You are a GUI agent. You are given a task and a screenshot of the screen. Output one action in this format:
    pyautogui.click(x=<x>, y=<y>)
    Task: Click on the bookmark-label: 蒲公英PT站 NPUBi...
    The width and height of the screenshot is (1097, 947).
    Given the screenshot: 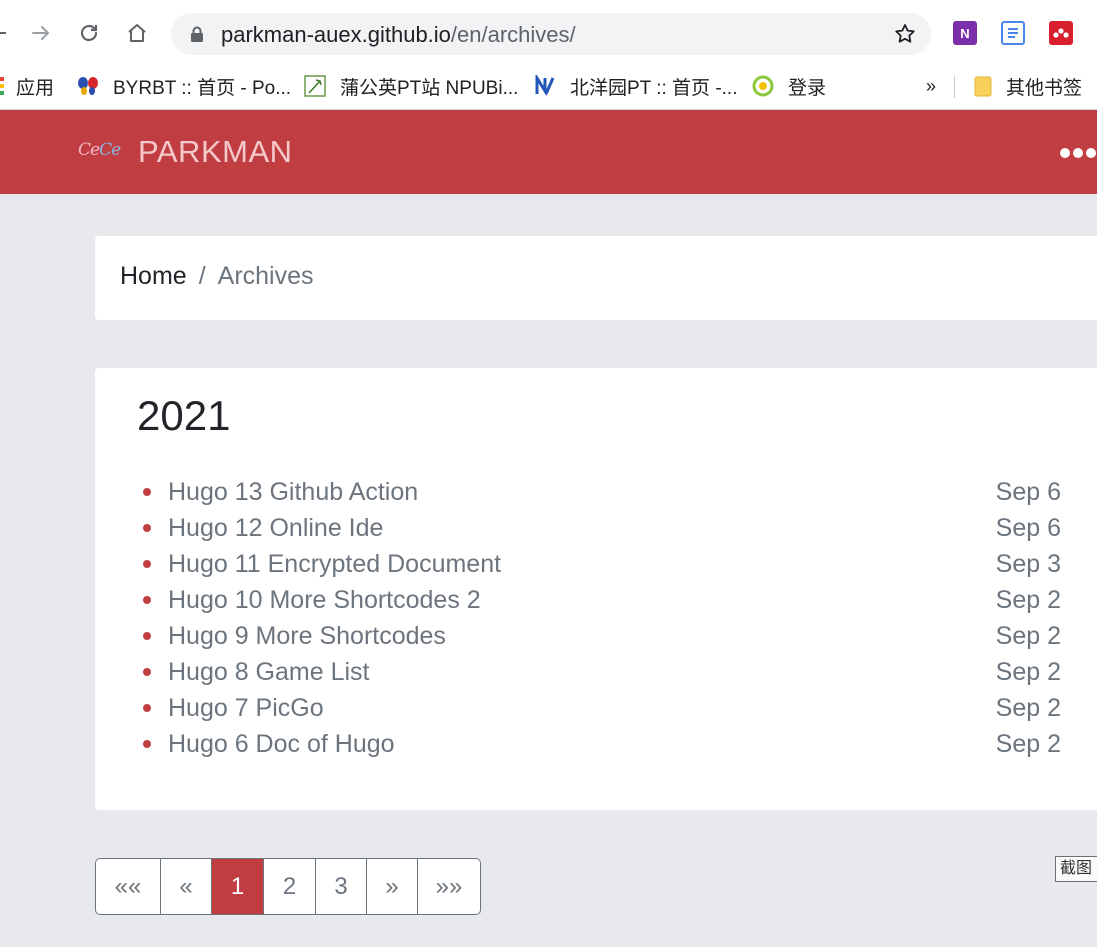 What is the action you would take?
    pyautogui.click(x=429, y=88)
    